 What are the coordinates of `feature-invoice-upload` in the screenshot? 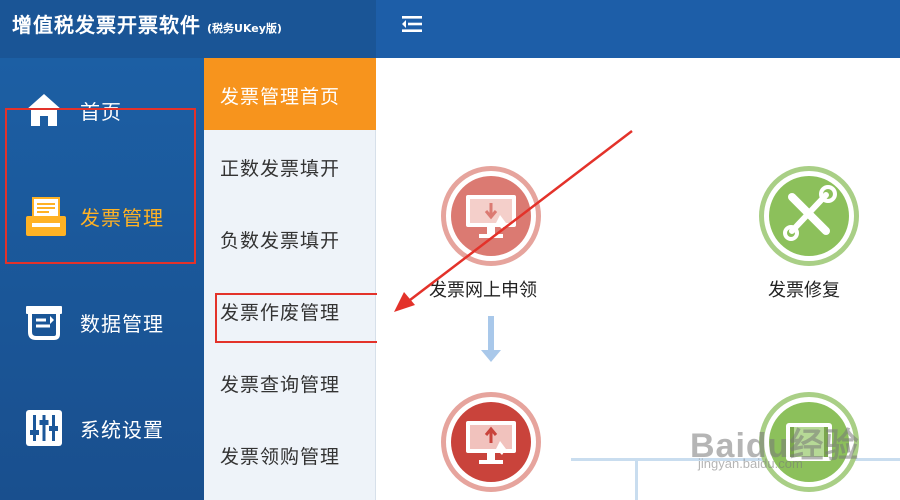 It's located at (487, 444).